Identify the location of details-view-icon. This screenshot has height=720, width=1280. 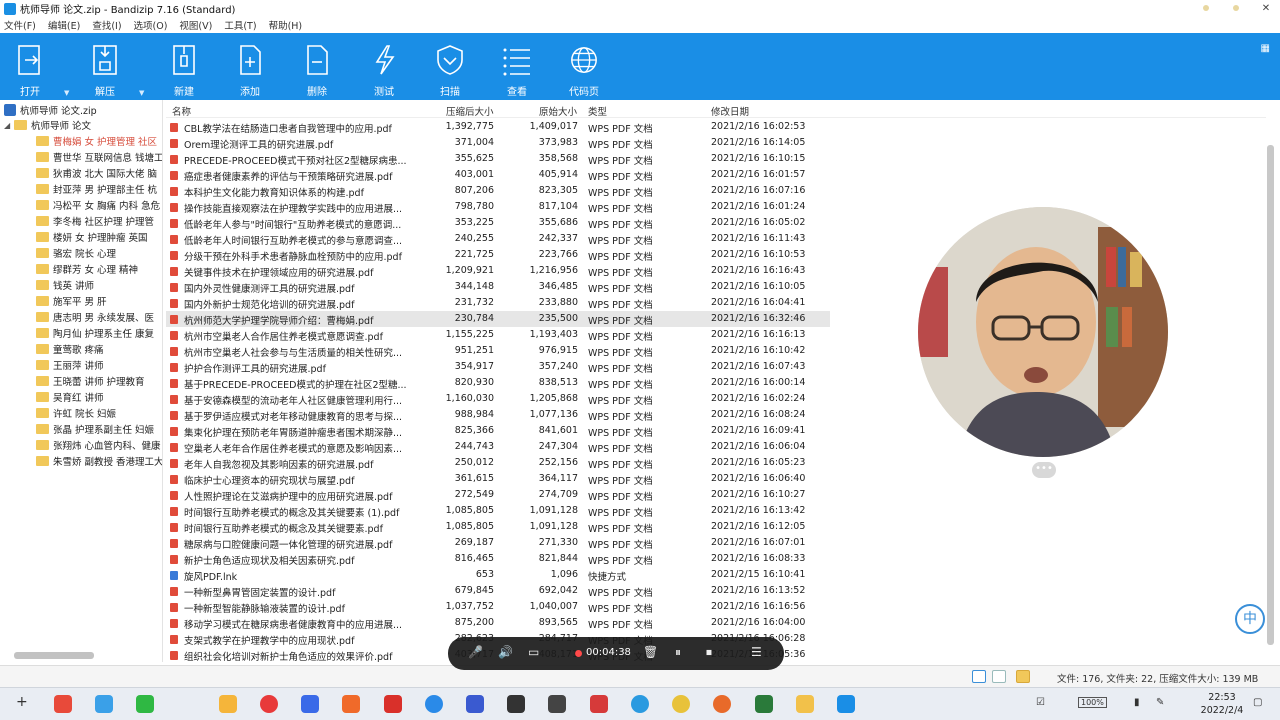
(979, 676).